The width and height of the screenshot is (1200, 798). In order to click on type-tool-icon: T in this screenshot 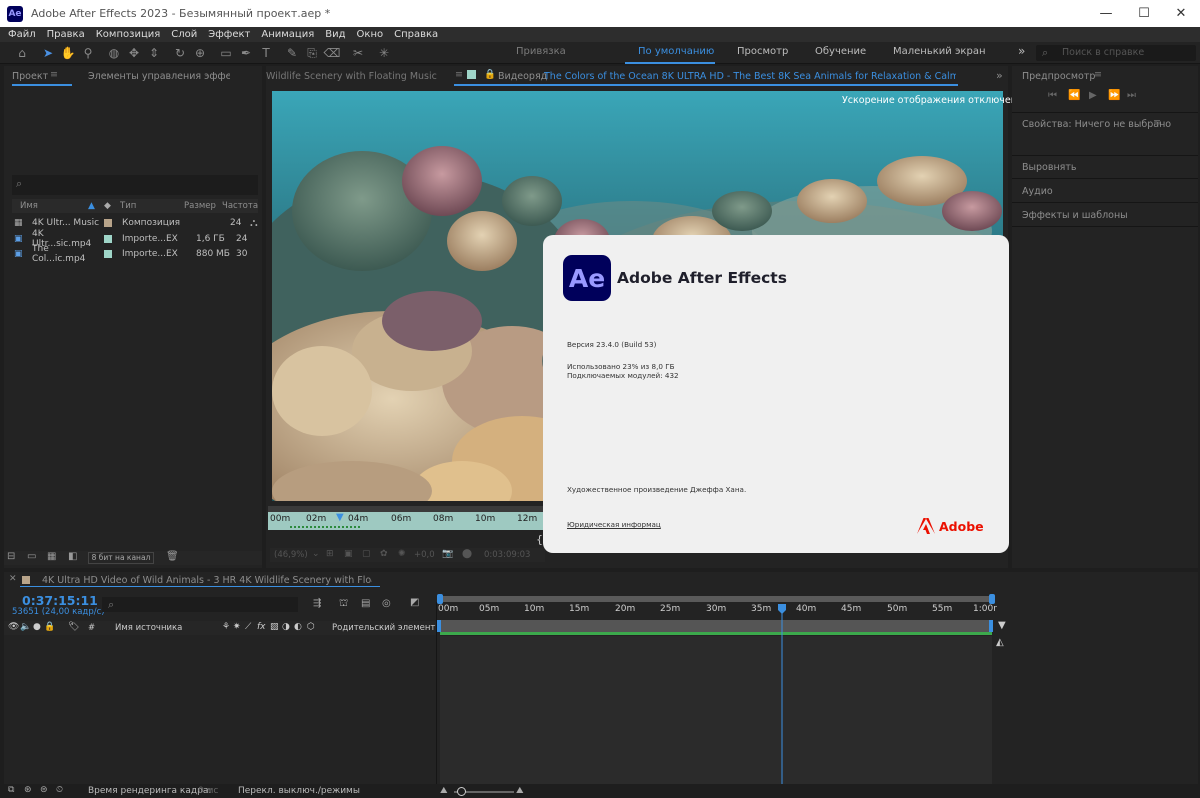, I will do `click(266, 53)`.